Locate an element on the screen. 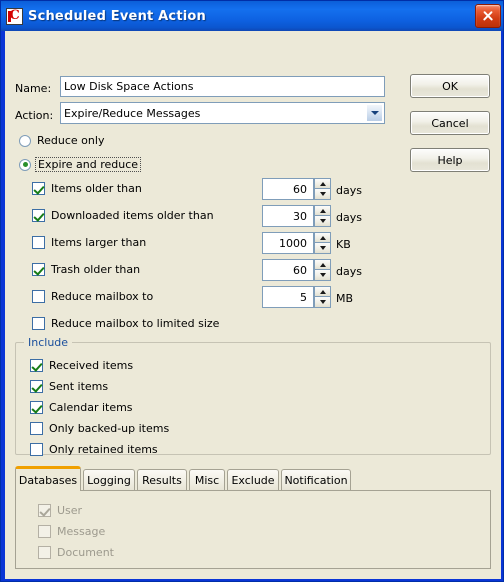  checkbox-reduce-mailbox-to-label: Reduce mailbox to is located at coordinates (102, 296).